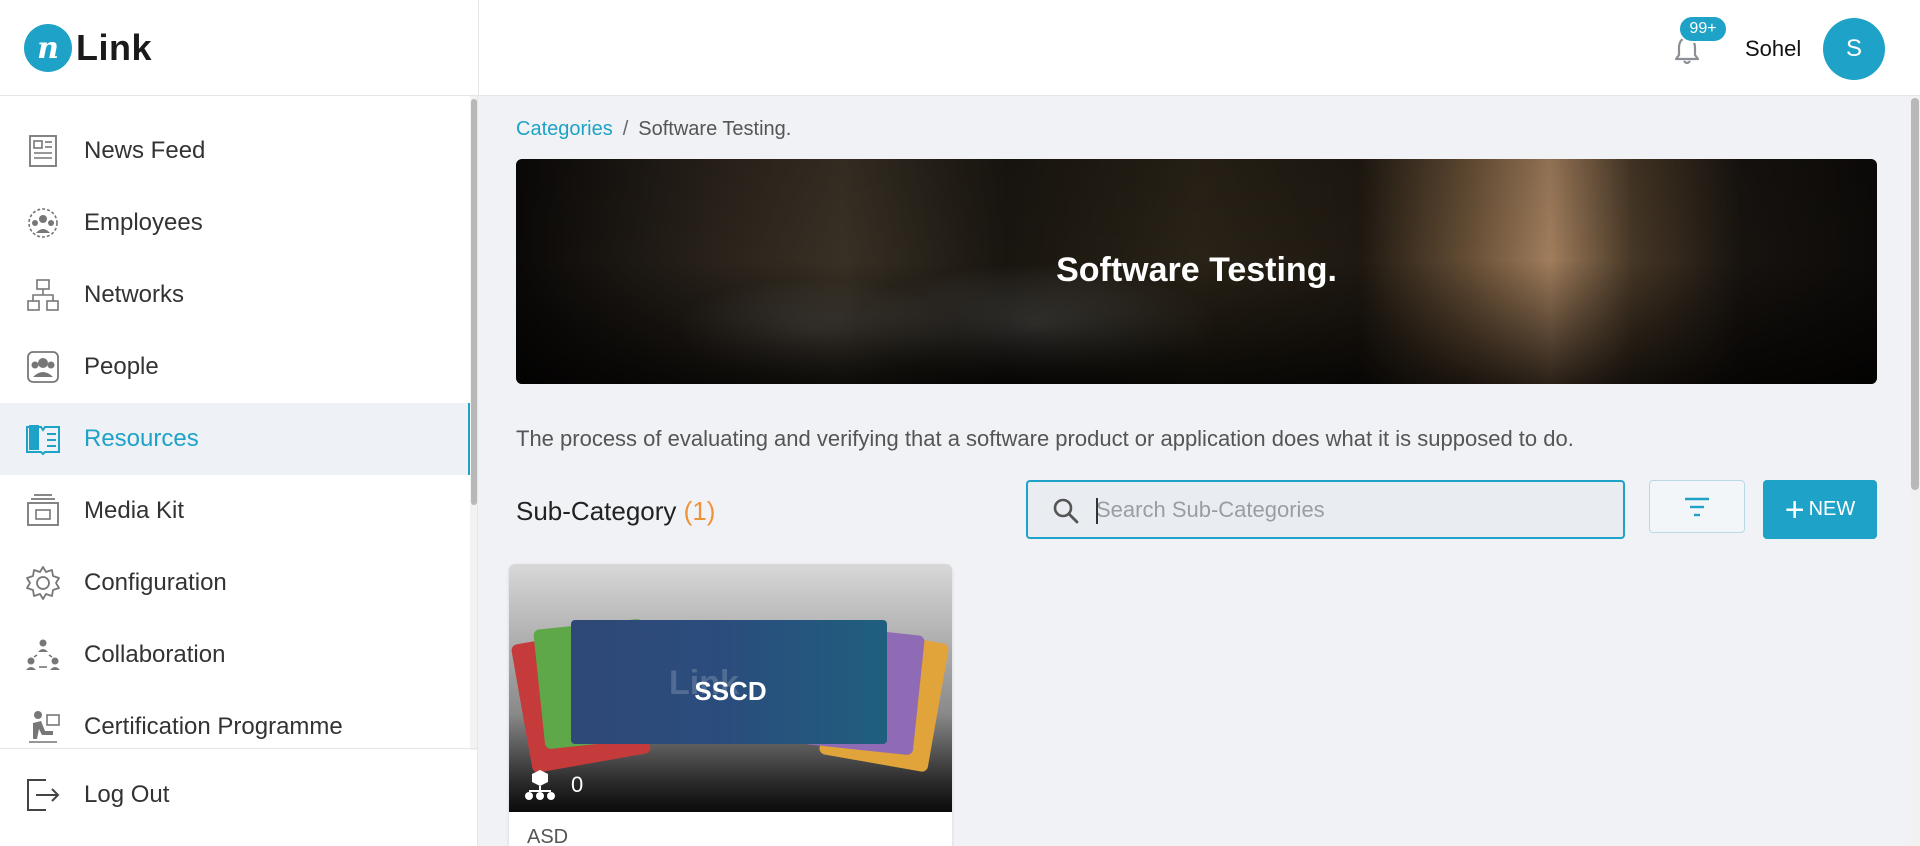 This screenshot has width=1920, height=846. I want to click on newspaper-icon, so click(43, 151).